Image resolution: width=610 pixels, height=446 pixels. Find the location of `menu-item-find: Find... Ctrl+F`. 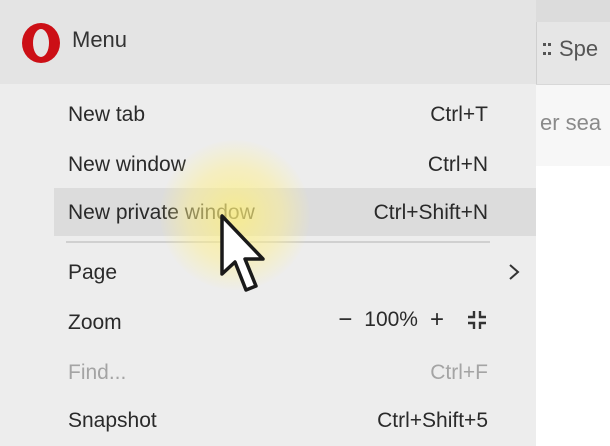

menu-item-find: Find... Ctrl+F is located at coordinates (295, 372).